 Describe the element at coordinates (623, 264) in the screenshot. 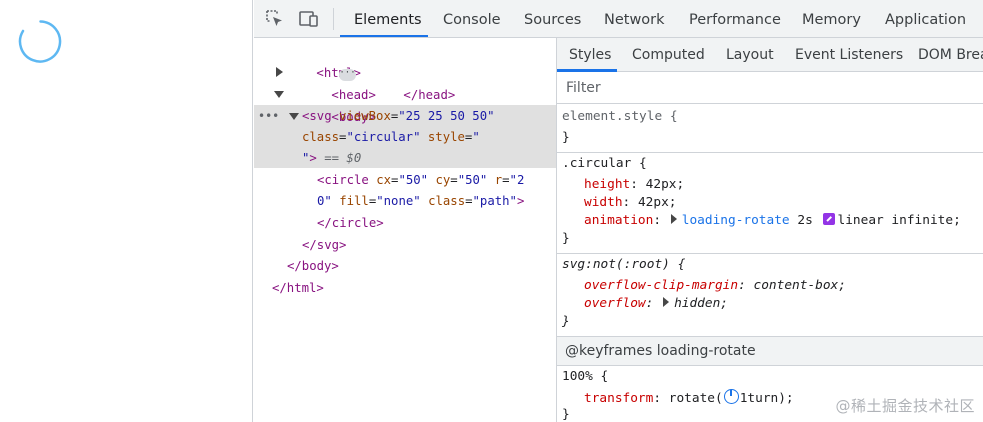

I see `rule-svg-not-root-selector: svg:not(:root) {` at that location.